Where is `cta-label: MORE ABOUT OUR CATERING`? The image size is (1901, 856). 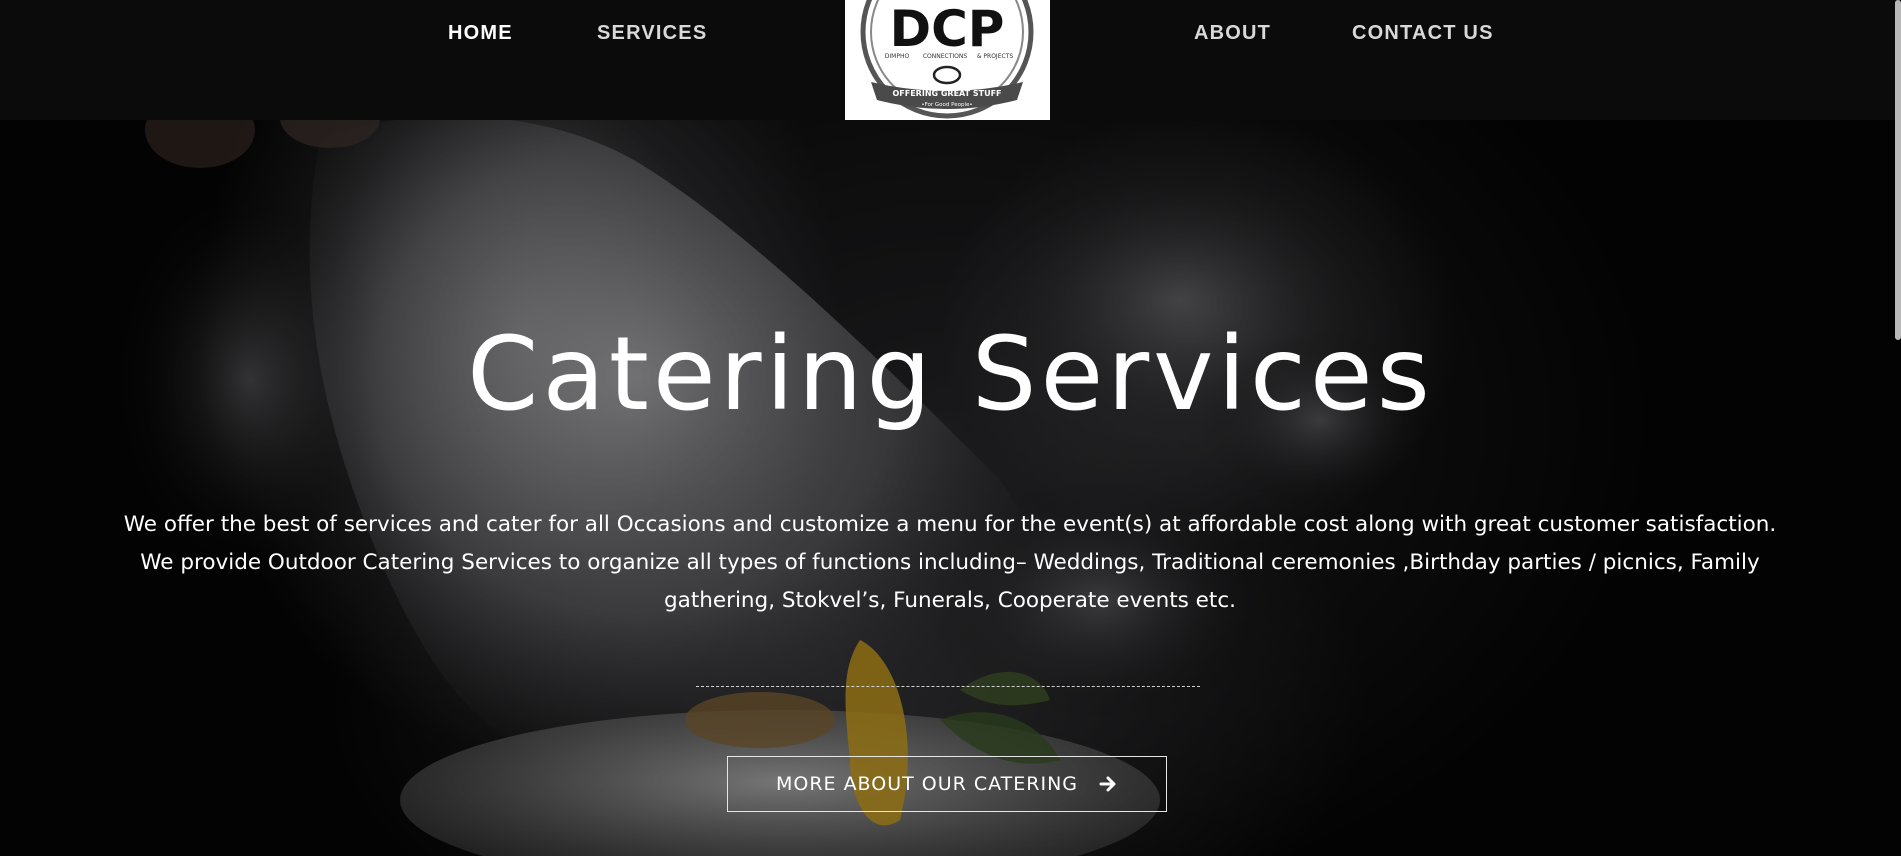
cta-label: MORE ABOUT OUR CATERING is located at coordinates (927, 784).